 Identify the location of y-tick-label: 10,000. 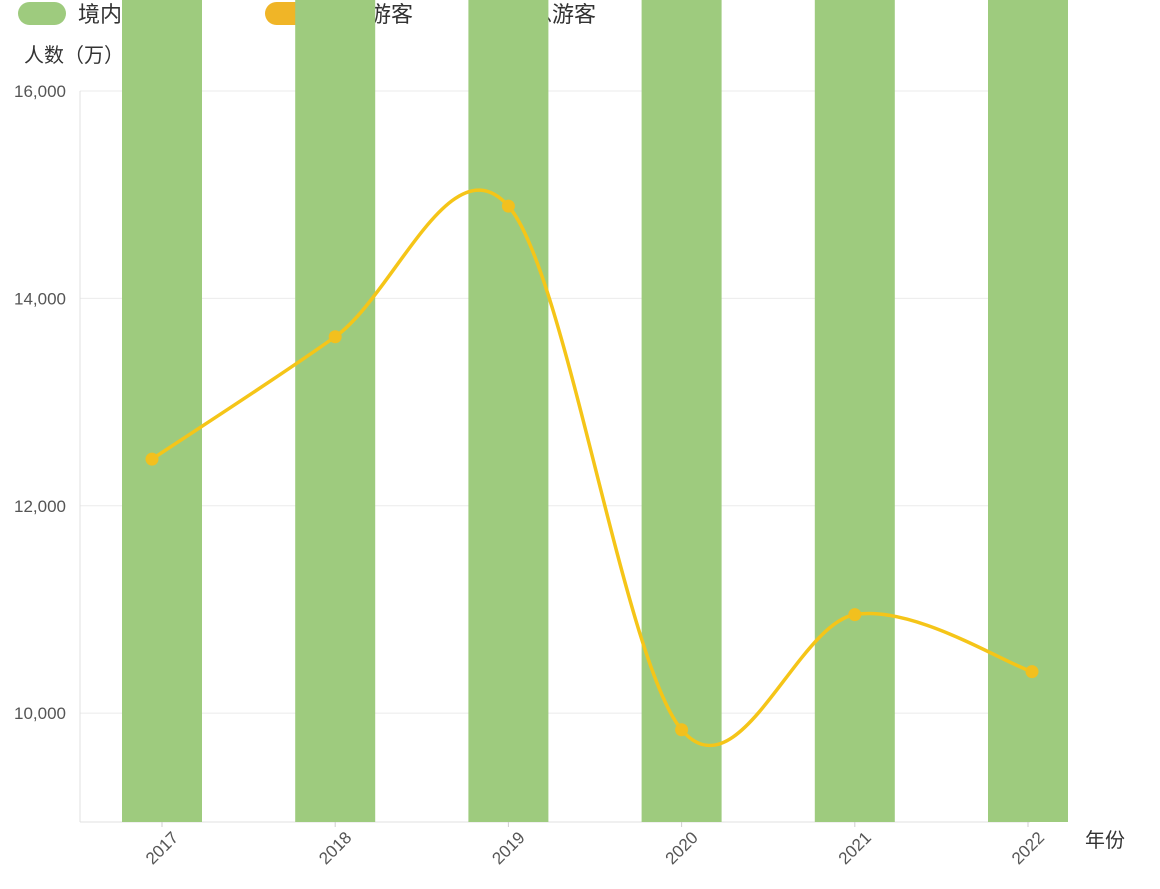
(40, 713).